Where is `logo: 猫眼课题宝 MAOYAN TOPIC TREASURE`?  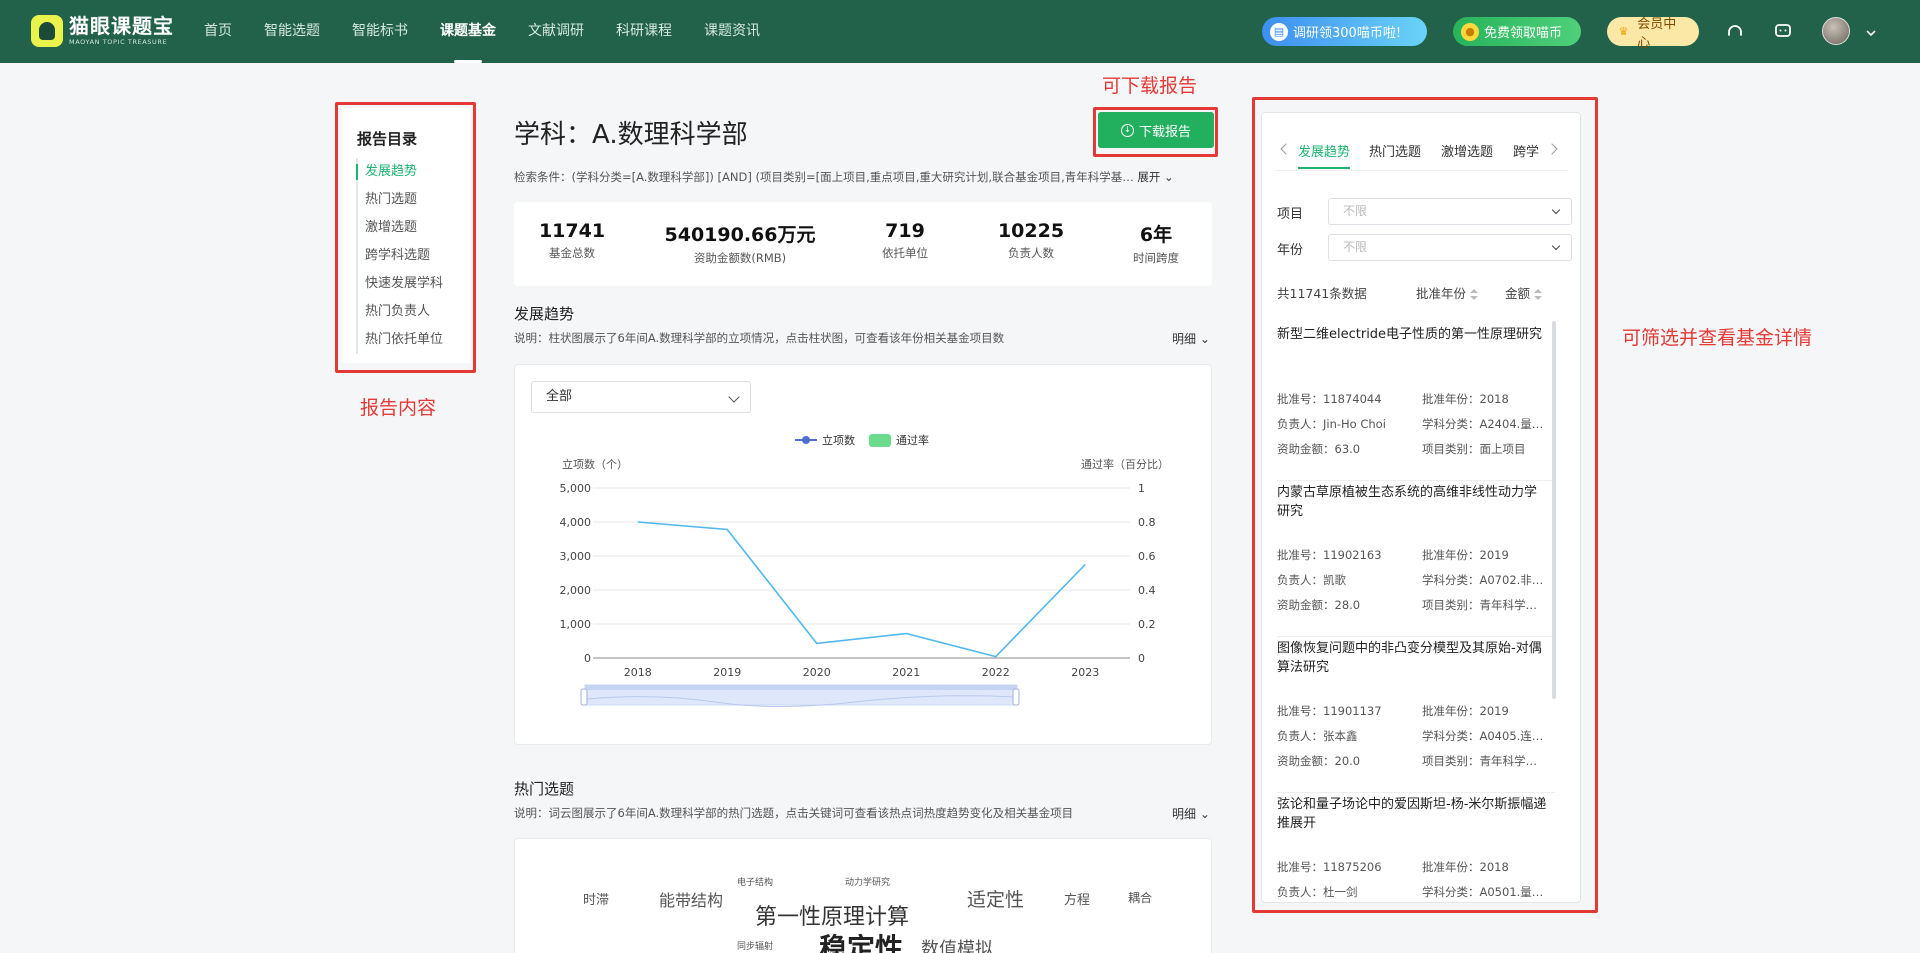
logo: 猫眼课题宝 MAOYAN TOPIC TREASURE is located at coordinates (102, 31).